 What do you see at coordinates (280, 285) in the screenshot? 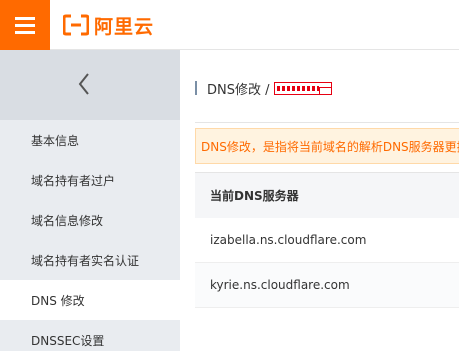
I see `dns-server-value: kyrie.ns.cloudflare.com` at bounding box center [280, 285].